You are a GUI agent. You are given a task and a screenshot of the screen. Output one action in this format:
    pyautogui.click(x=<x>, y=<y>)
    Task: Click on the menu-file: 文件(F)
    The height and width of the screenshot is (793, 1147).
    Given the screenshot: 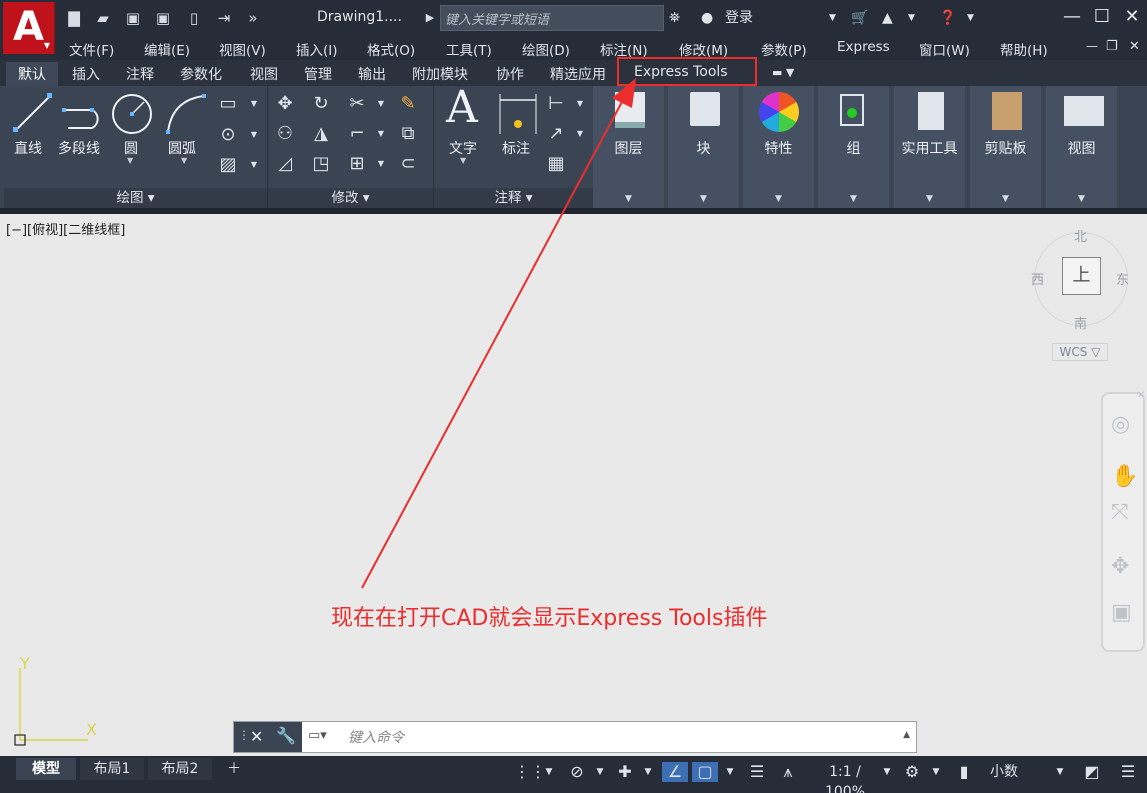 What is the action you would take?
    pyautogui.click(x=91, y=49)
    